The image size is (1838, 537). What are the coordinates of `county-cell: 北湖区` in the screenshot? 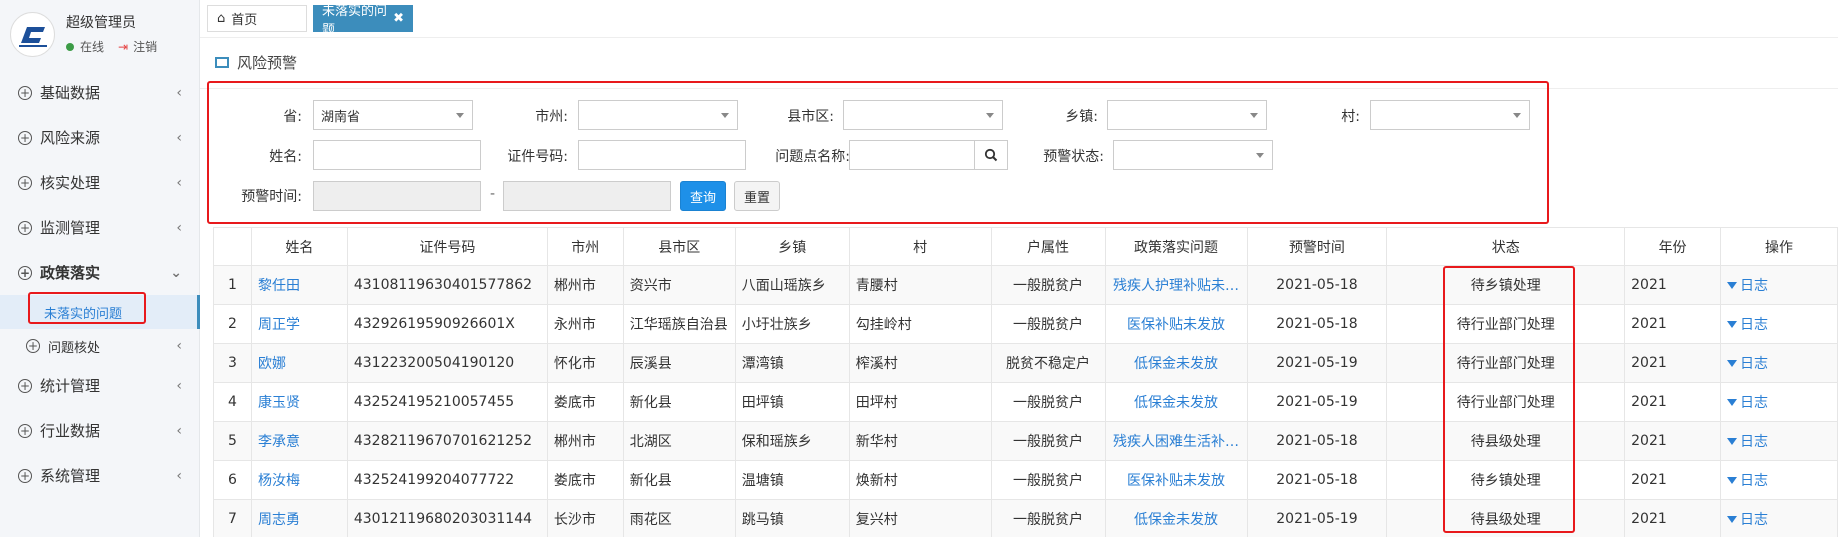 It's located at (679, 441).